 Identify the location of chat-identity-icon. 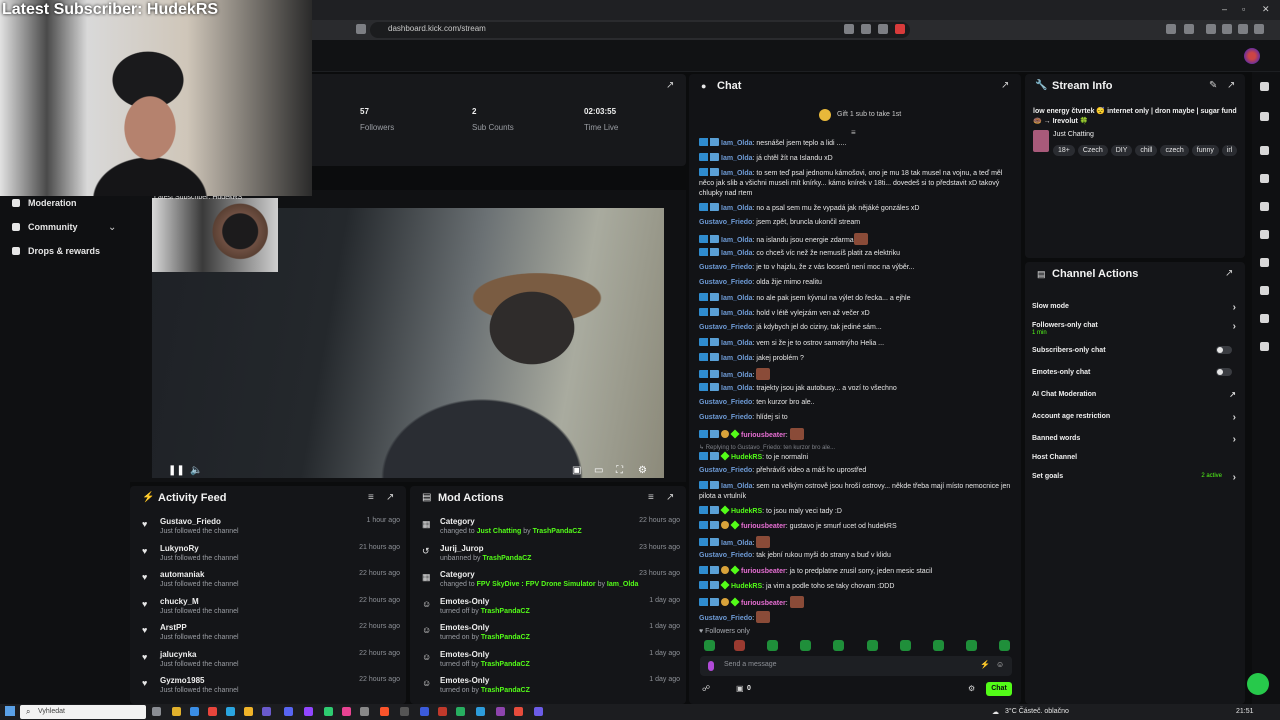
(711, 666).